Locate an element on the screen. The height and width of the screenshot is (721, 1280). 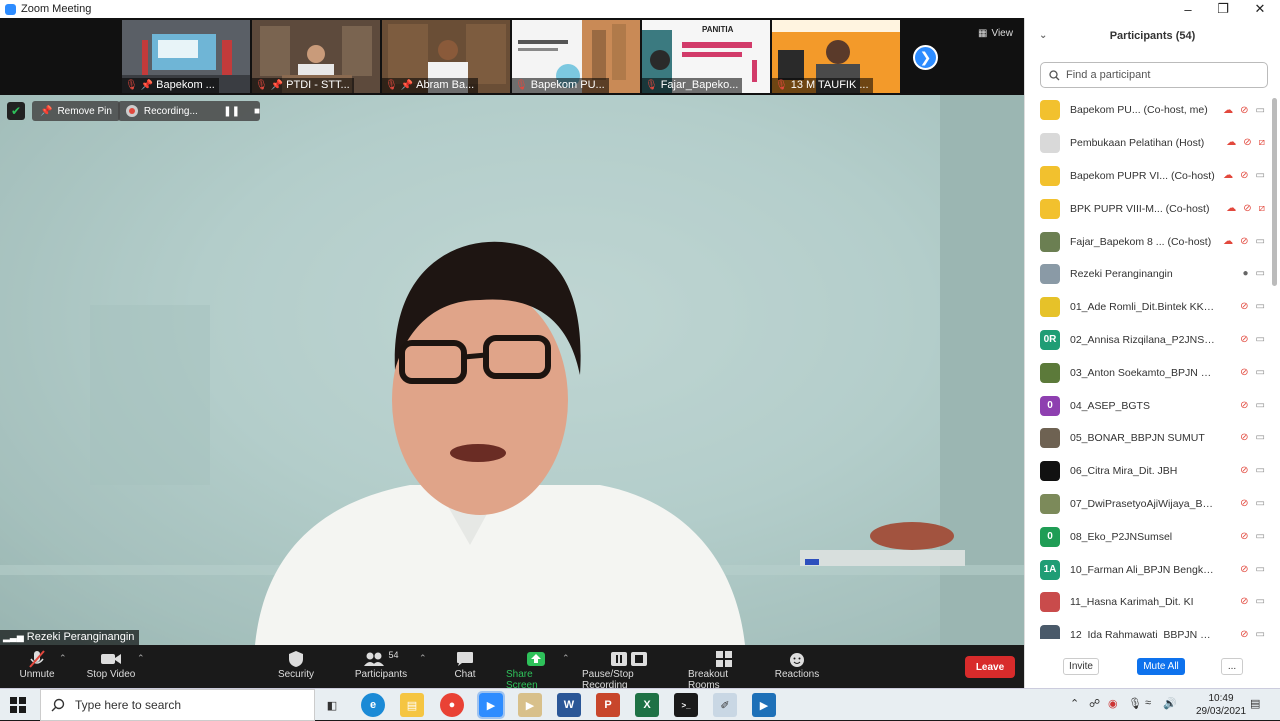
media-player-icon: ▶ is located at coordinates (530, 705).